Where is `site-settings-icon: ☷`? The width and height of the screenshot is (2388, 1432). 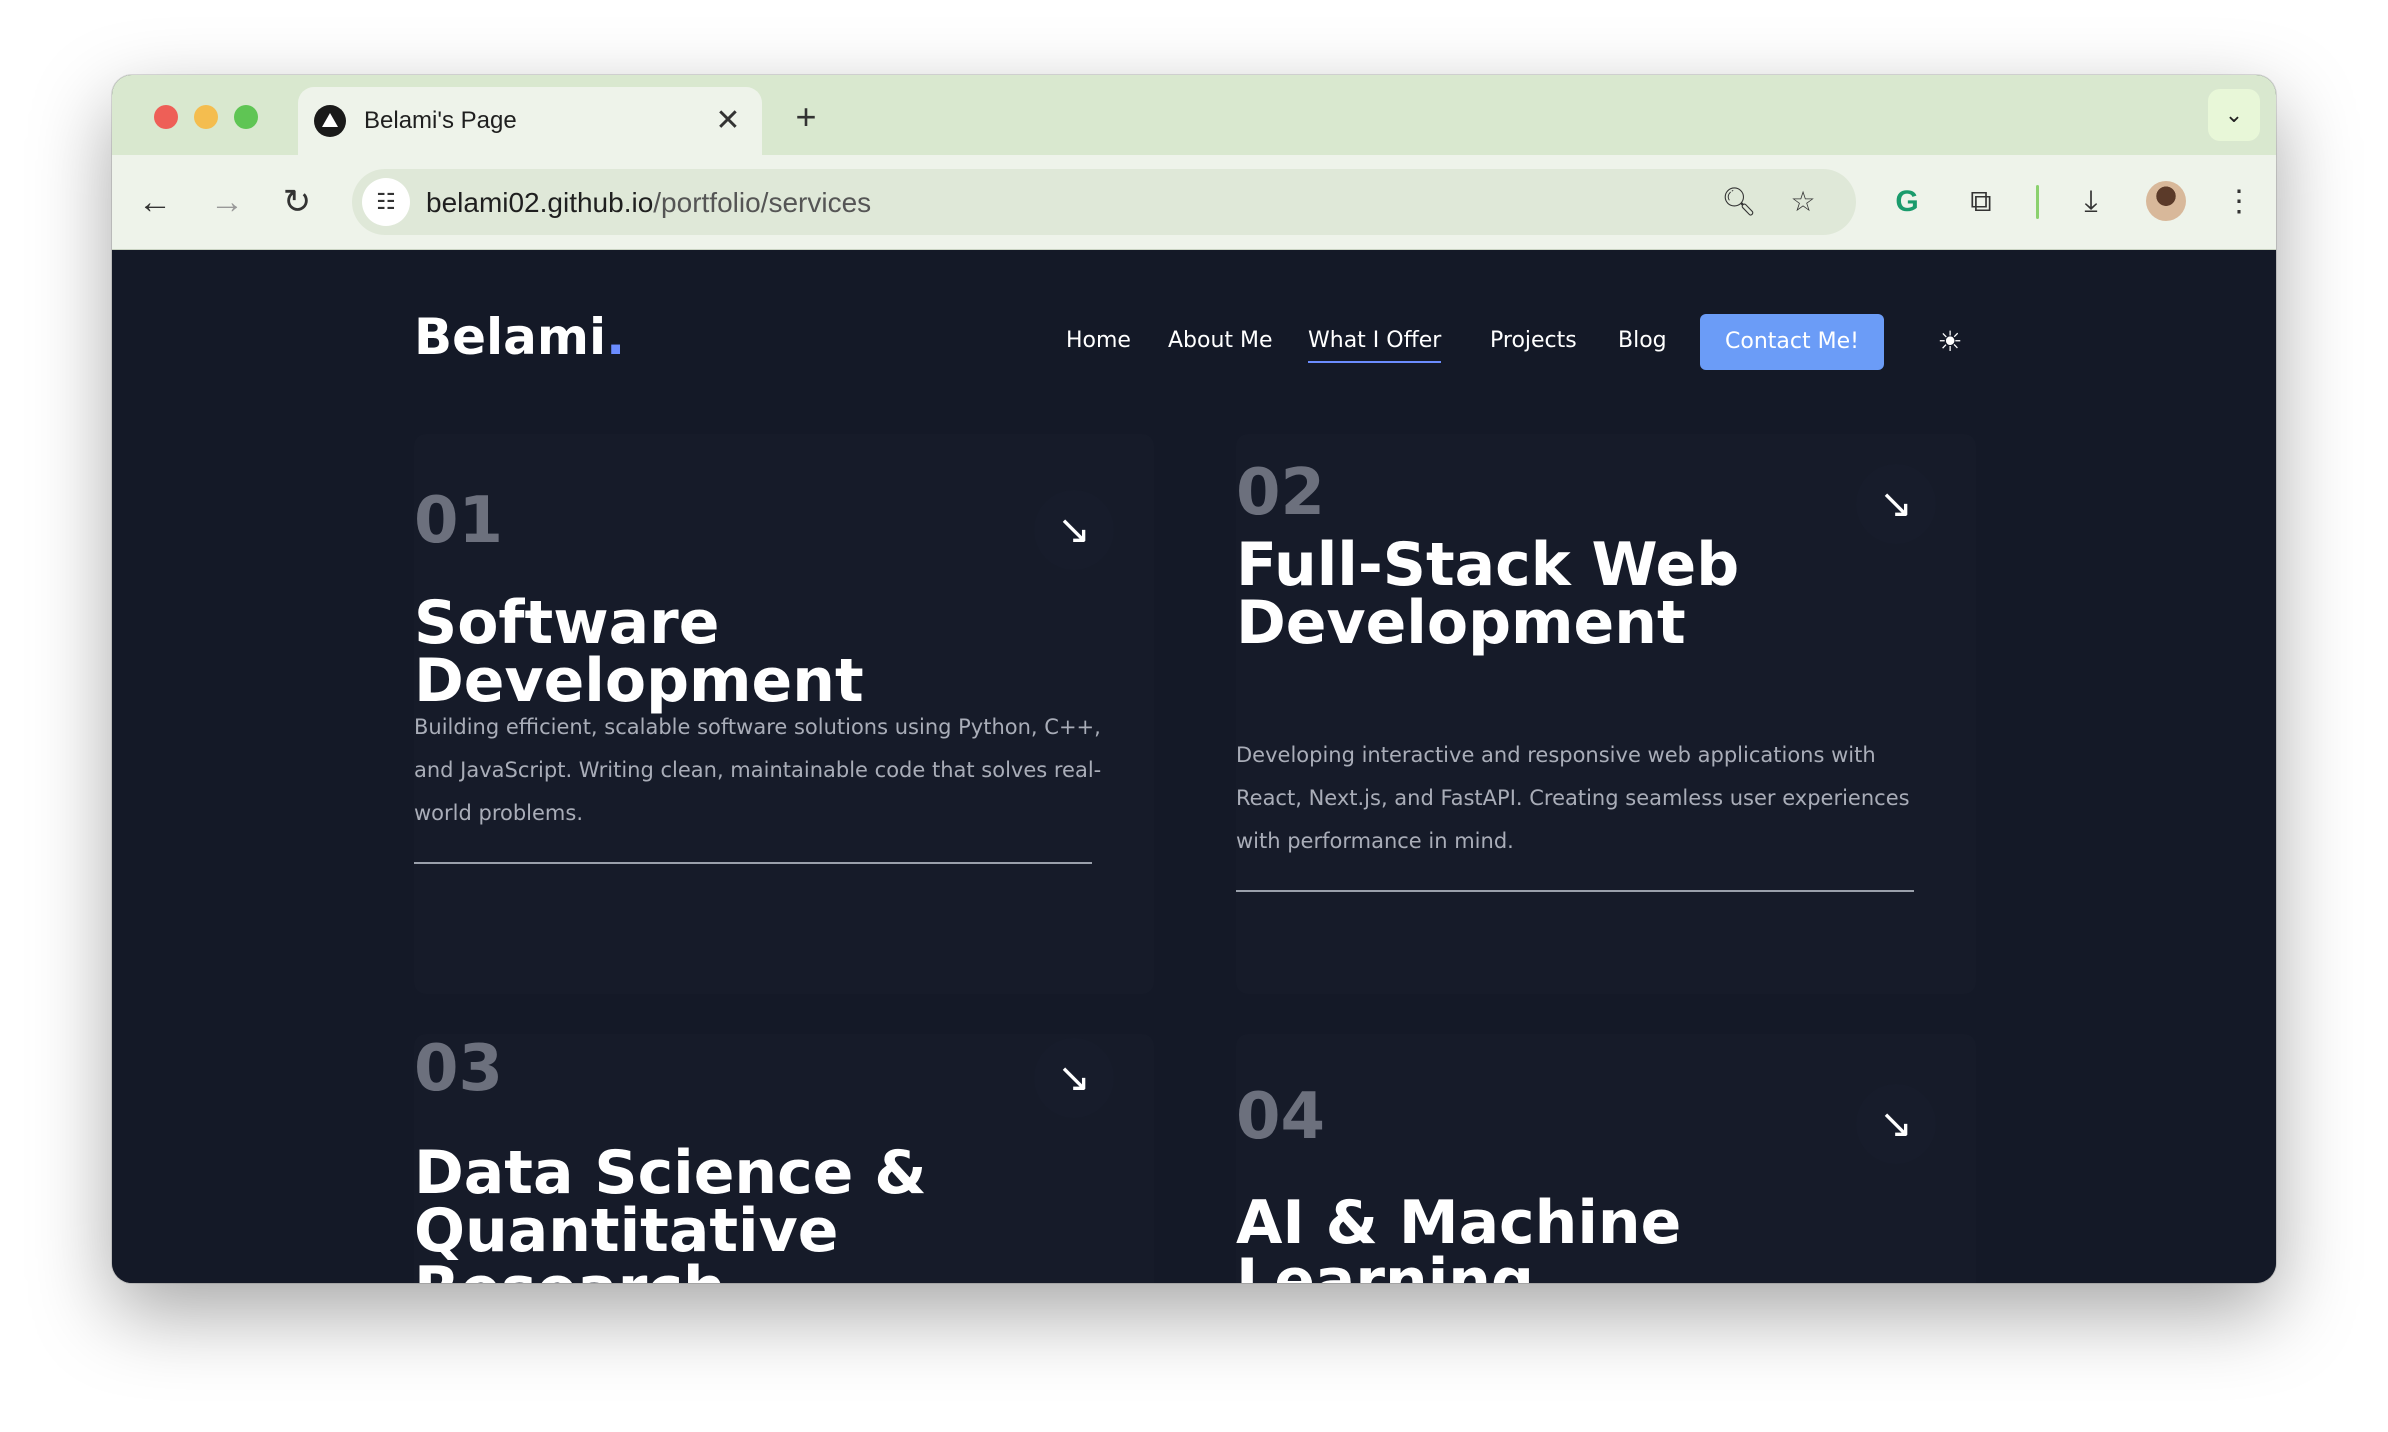
site-settings-icon: ☷ is located at coordinates (386, 202).